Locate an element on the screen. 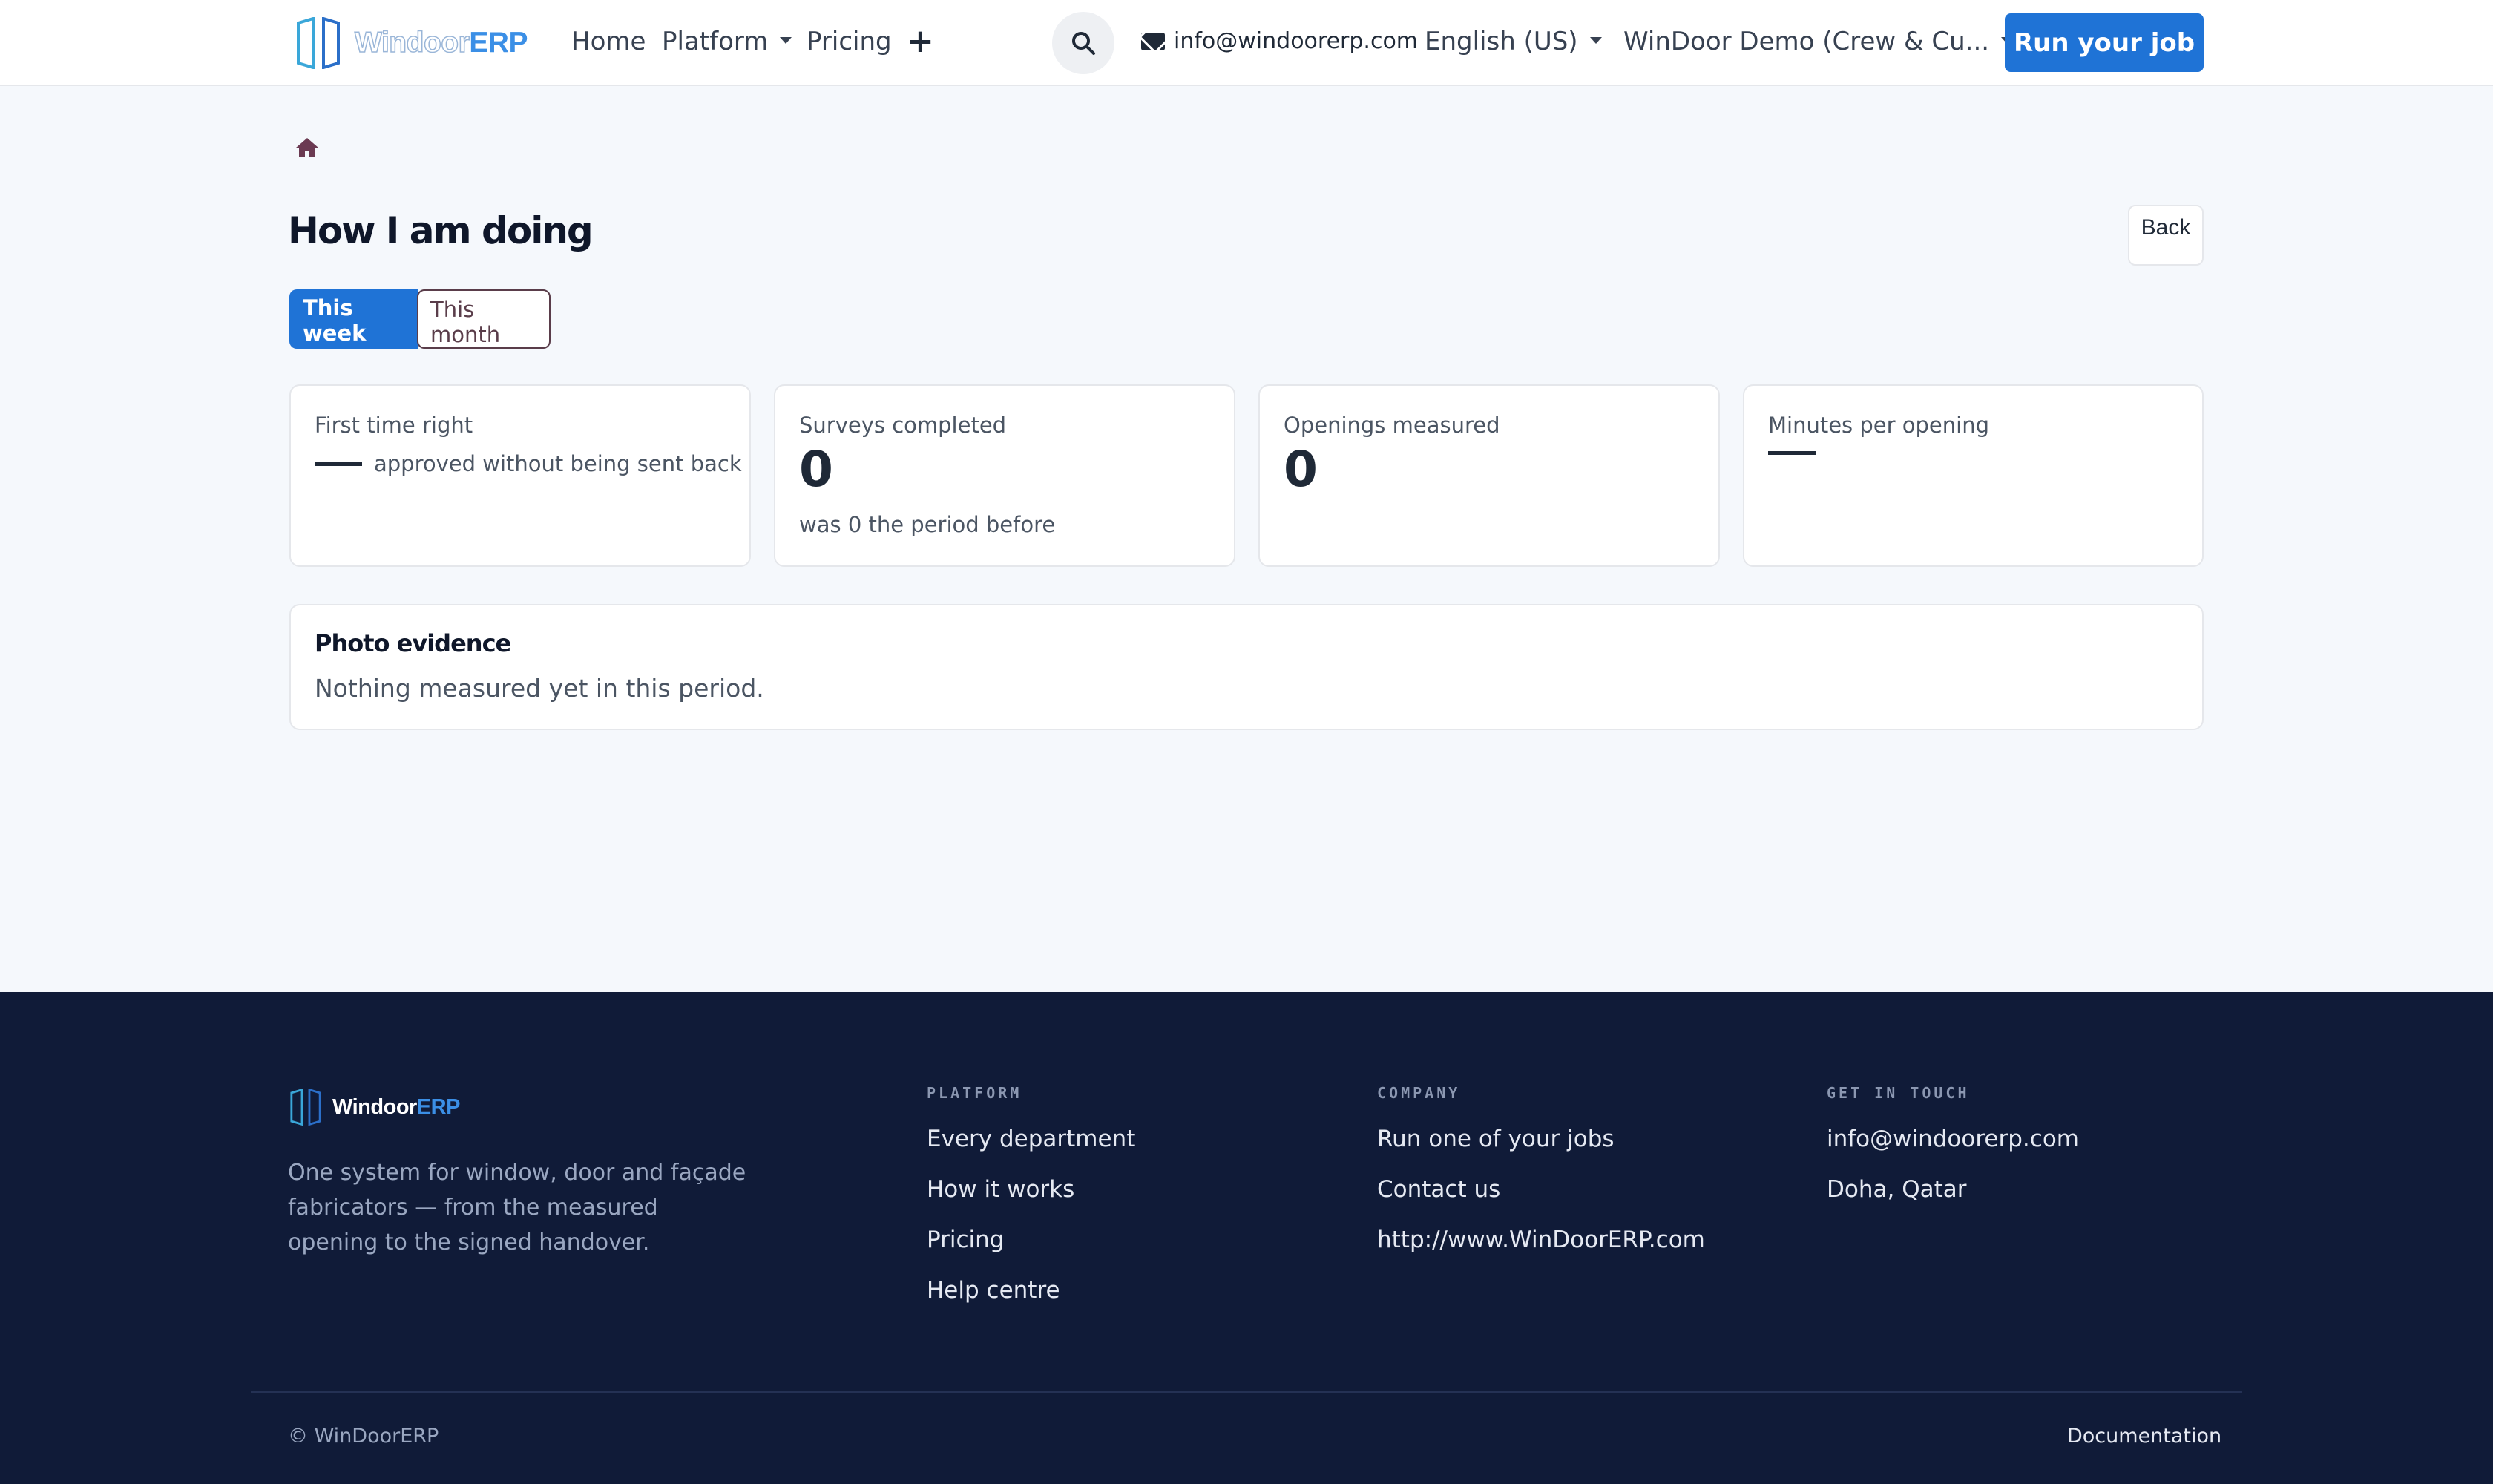 The image size is (2493, 1484). footer-logo: WindoorERP is located at coordinates (374, 1107).